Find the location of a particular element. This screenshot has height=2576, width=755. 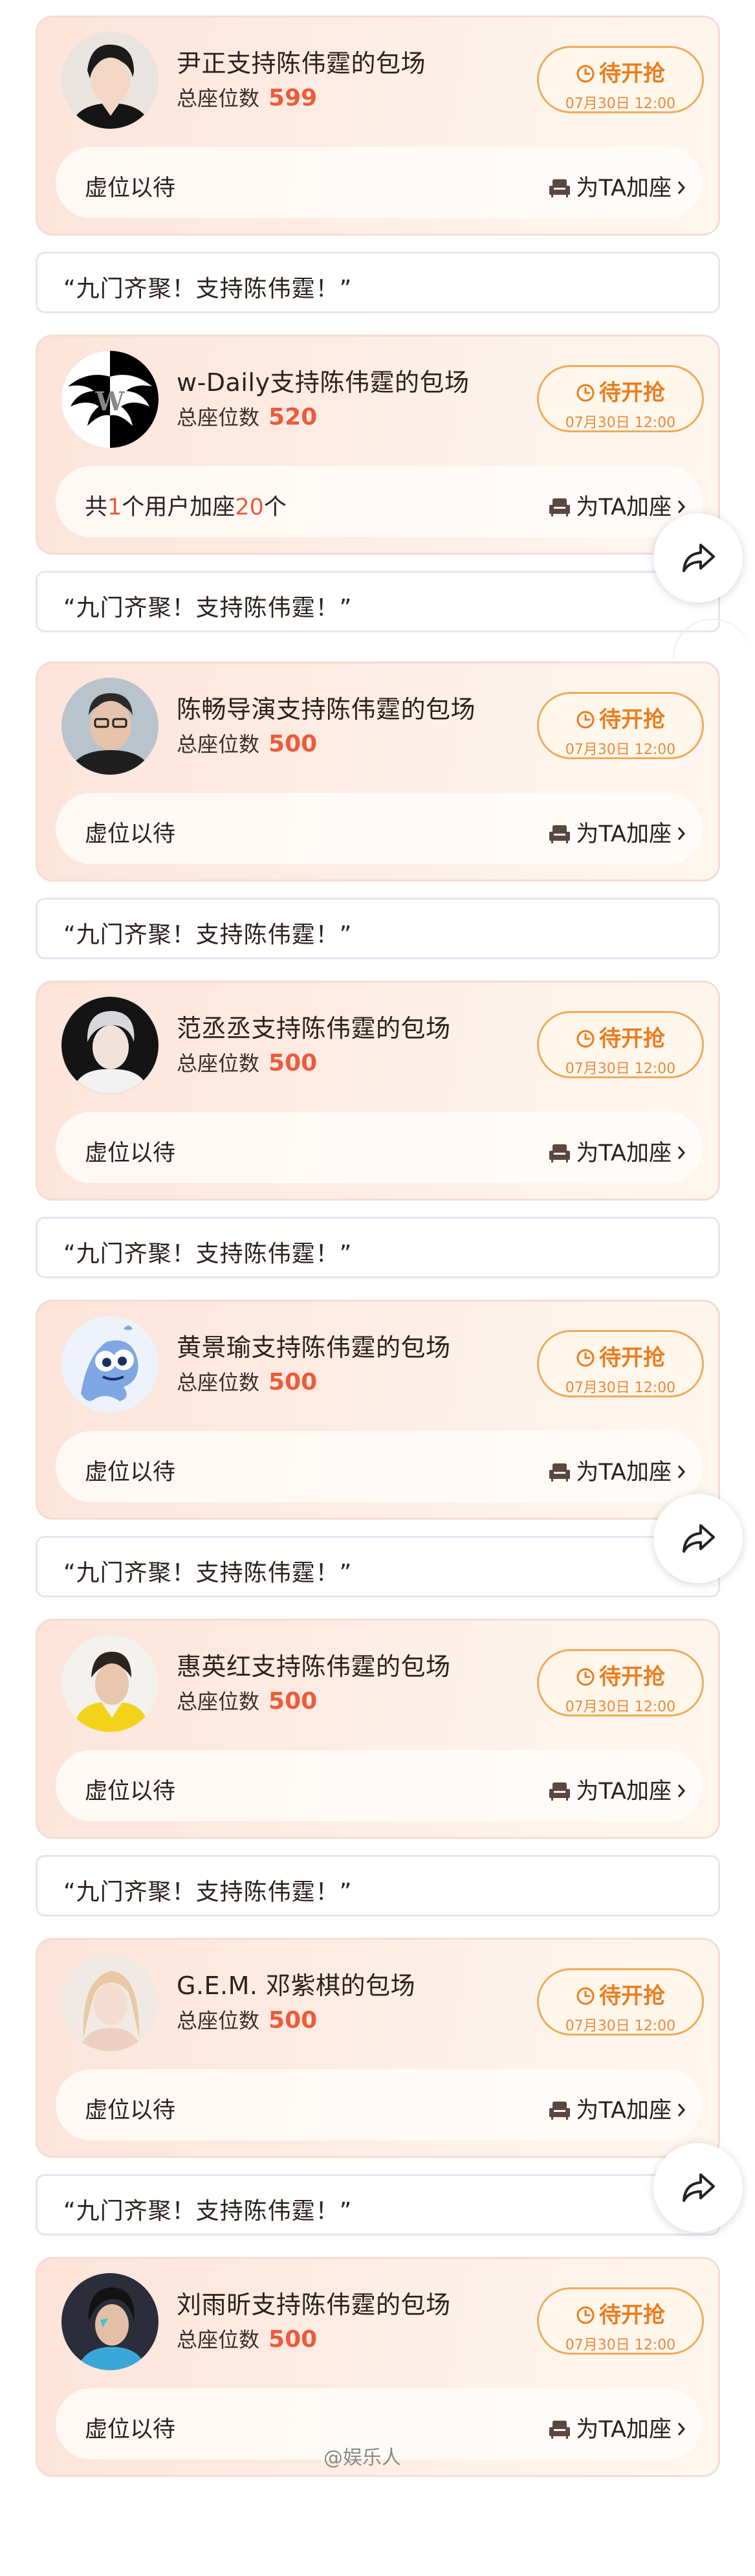

card-title: 陈畅导演支持陈伟霆的包场 is located at coordinates (326, 709).